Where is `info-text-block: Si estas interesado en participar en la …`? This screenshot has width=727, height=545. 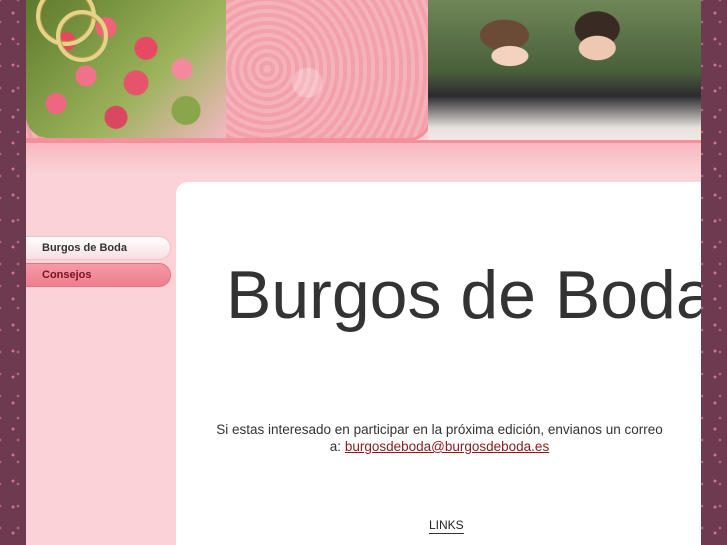 info-text-block: Si estas interesado en participar en la … is located at coordinates (439, 438).